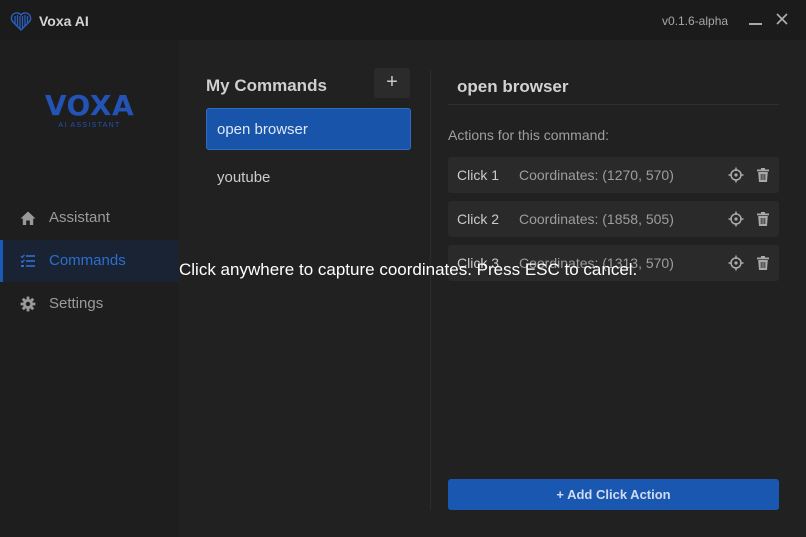  What do you see at coordinates (478, 175) in the screenshot?
I see `action-name: Click 1` at bounding box center [478, 175].